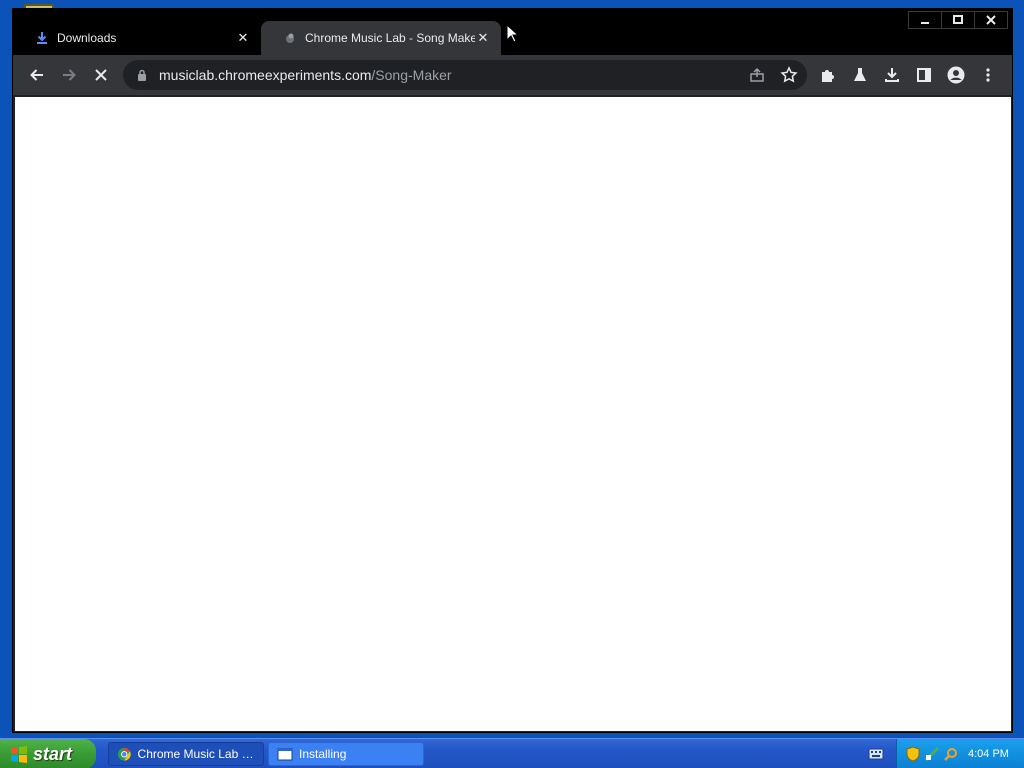  I want to click on security-shield-icon, so click(913, 754).